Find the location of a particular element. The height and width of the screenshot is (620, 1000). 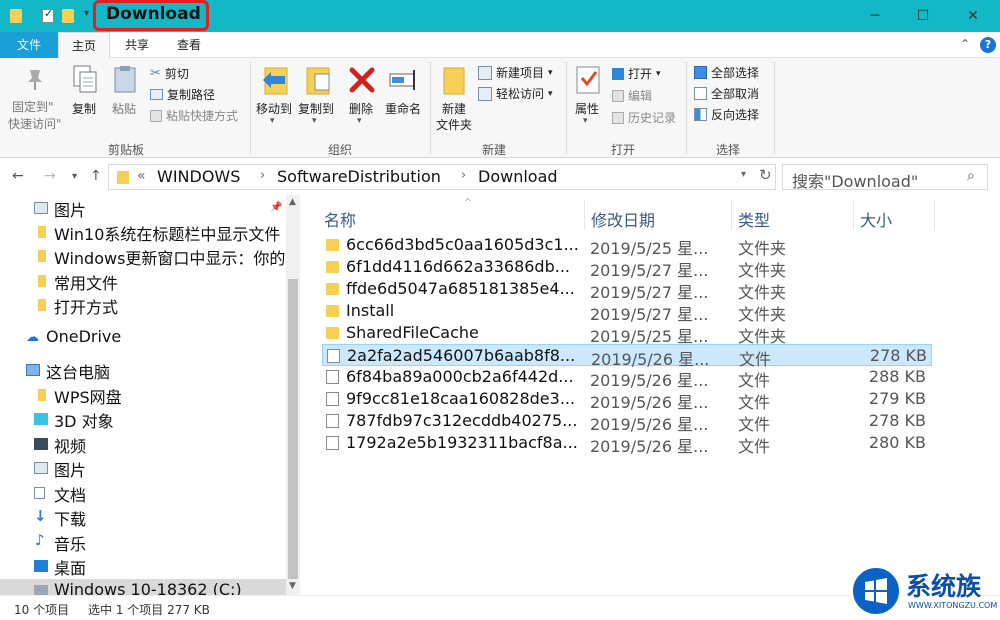

minimize-button: ─ is located at coordinates (875, 16).